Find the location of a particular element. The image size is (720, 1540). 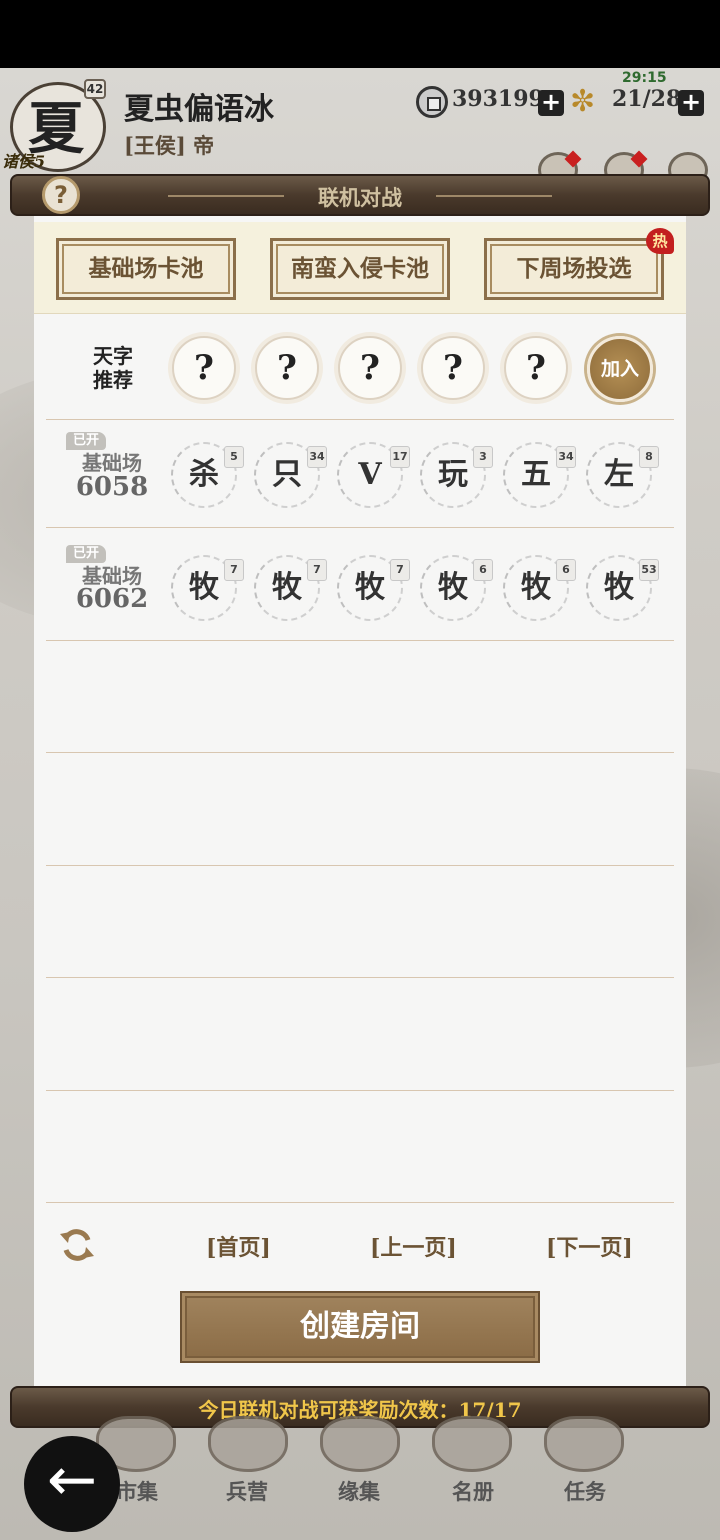

player-level-badge: 42 is located at coordinates (95, 89).